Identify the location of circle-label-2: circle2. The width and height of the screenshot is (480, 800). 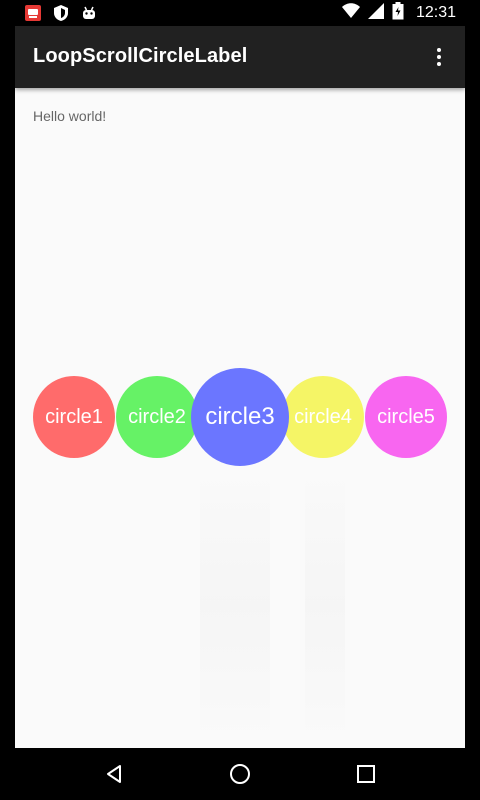
(157, 417).